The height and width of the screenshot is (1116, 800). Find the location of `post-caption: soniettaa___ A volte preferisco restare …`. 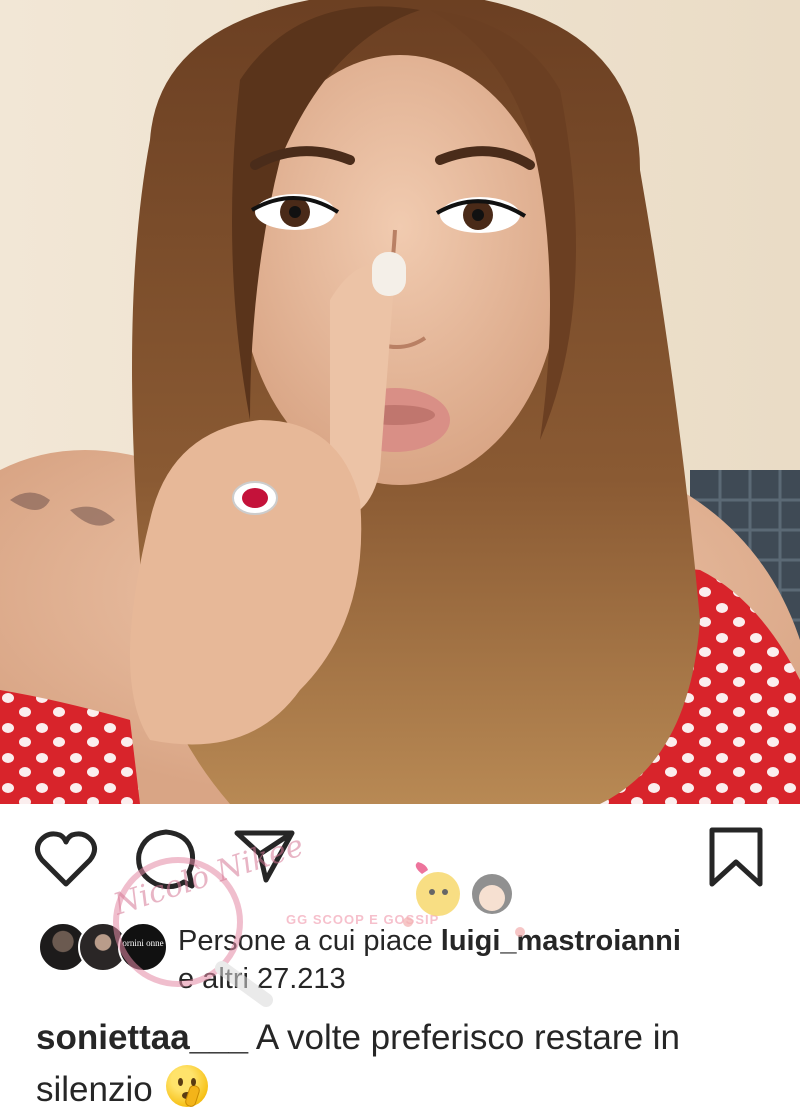

post-caption: soniettaa___ A volte preferisco restare … is located at coordinates (406, 1064).